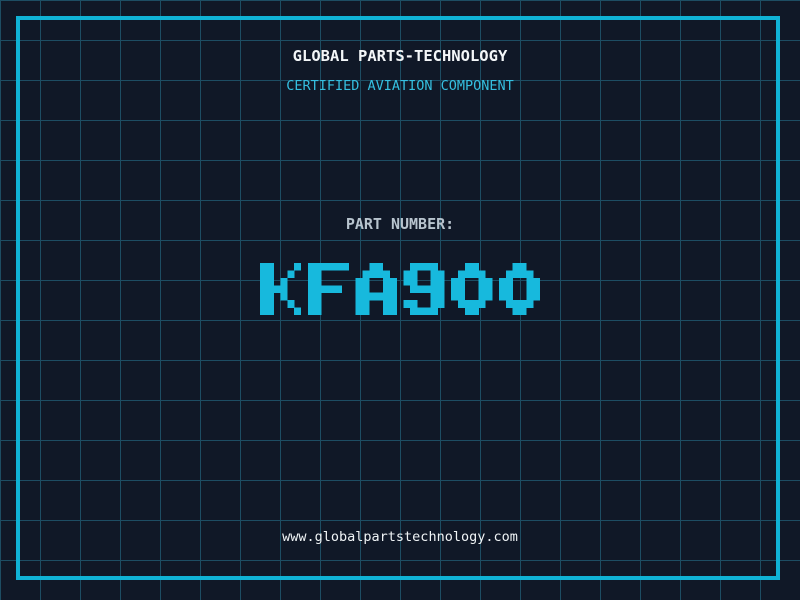 This screenshot has height=600, width=800. Describe the element at coordinates (400, 537) in the screenshot. I see `website-url: www.globalpartstechnology.com` at that location.